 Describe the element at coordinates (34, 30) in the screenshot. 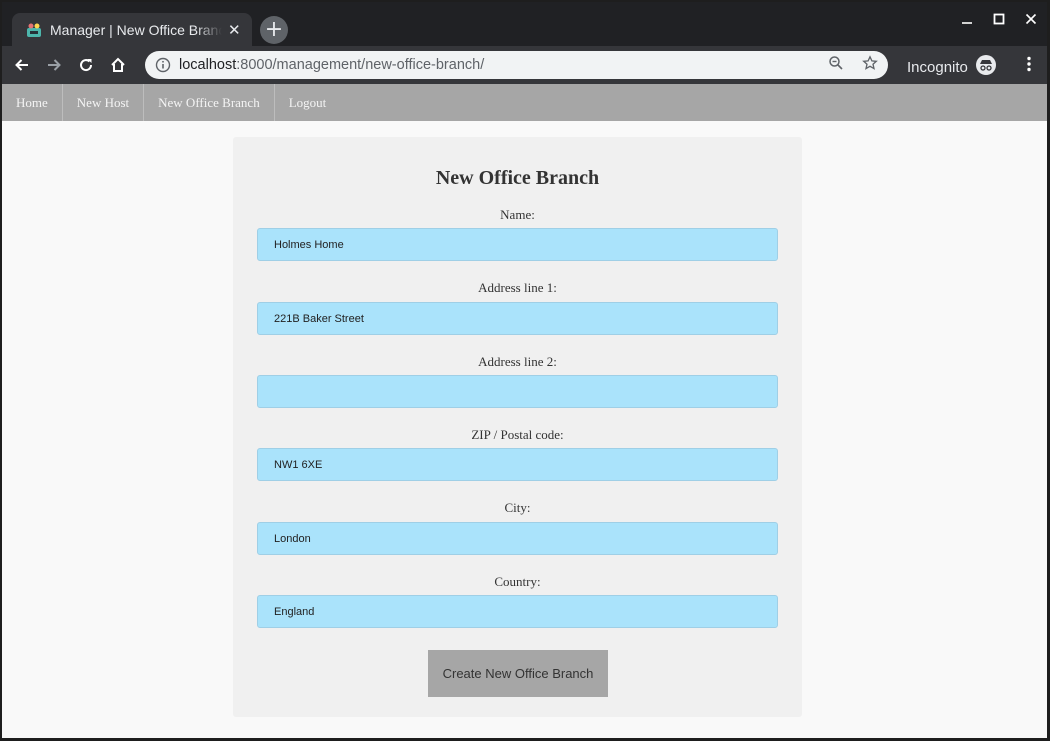

I see `app-favicon-icon` at that location.